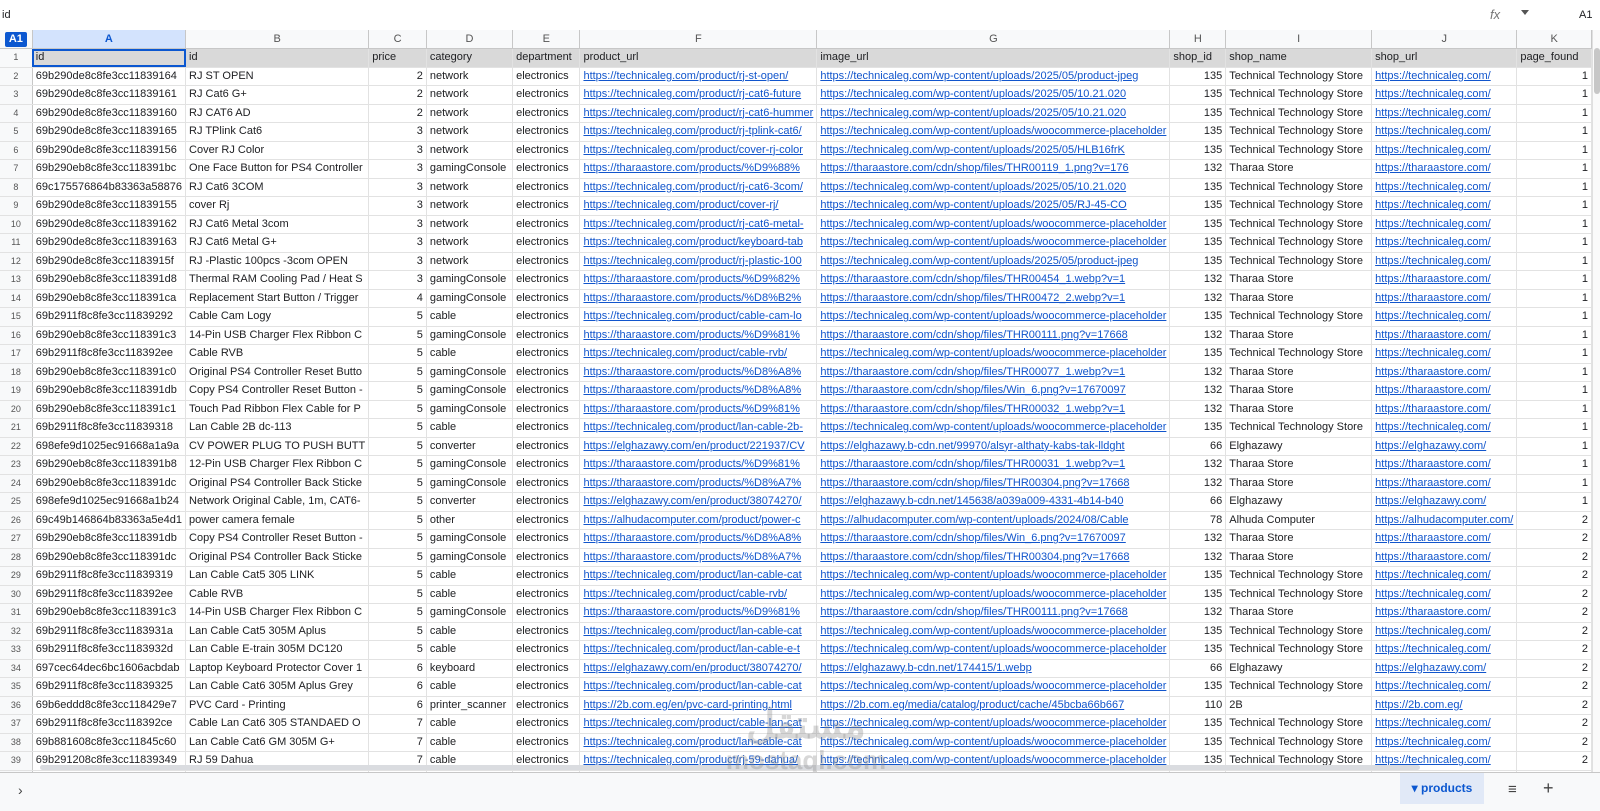 The height and width of the screenshot is (811, 1600). Describe the element at coordinates (277, 520) in the screenshot. I see `cell: power camera female` at that location.